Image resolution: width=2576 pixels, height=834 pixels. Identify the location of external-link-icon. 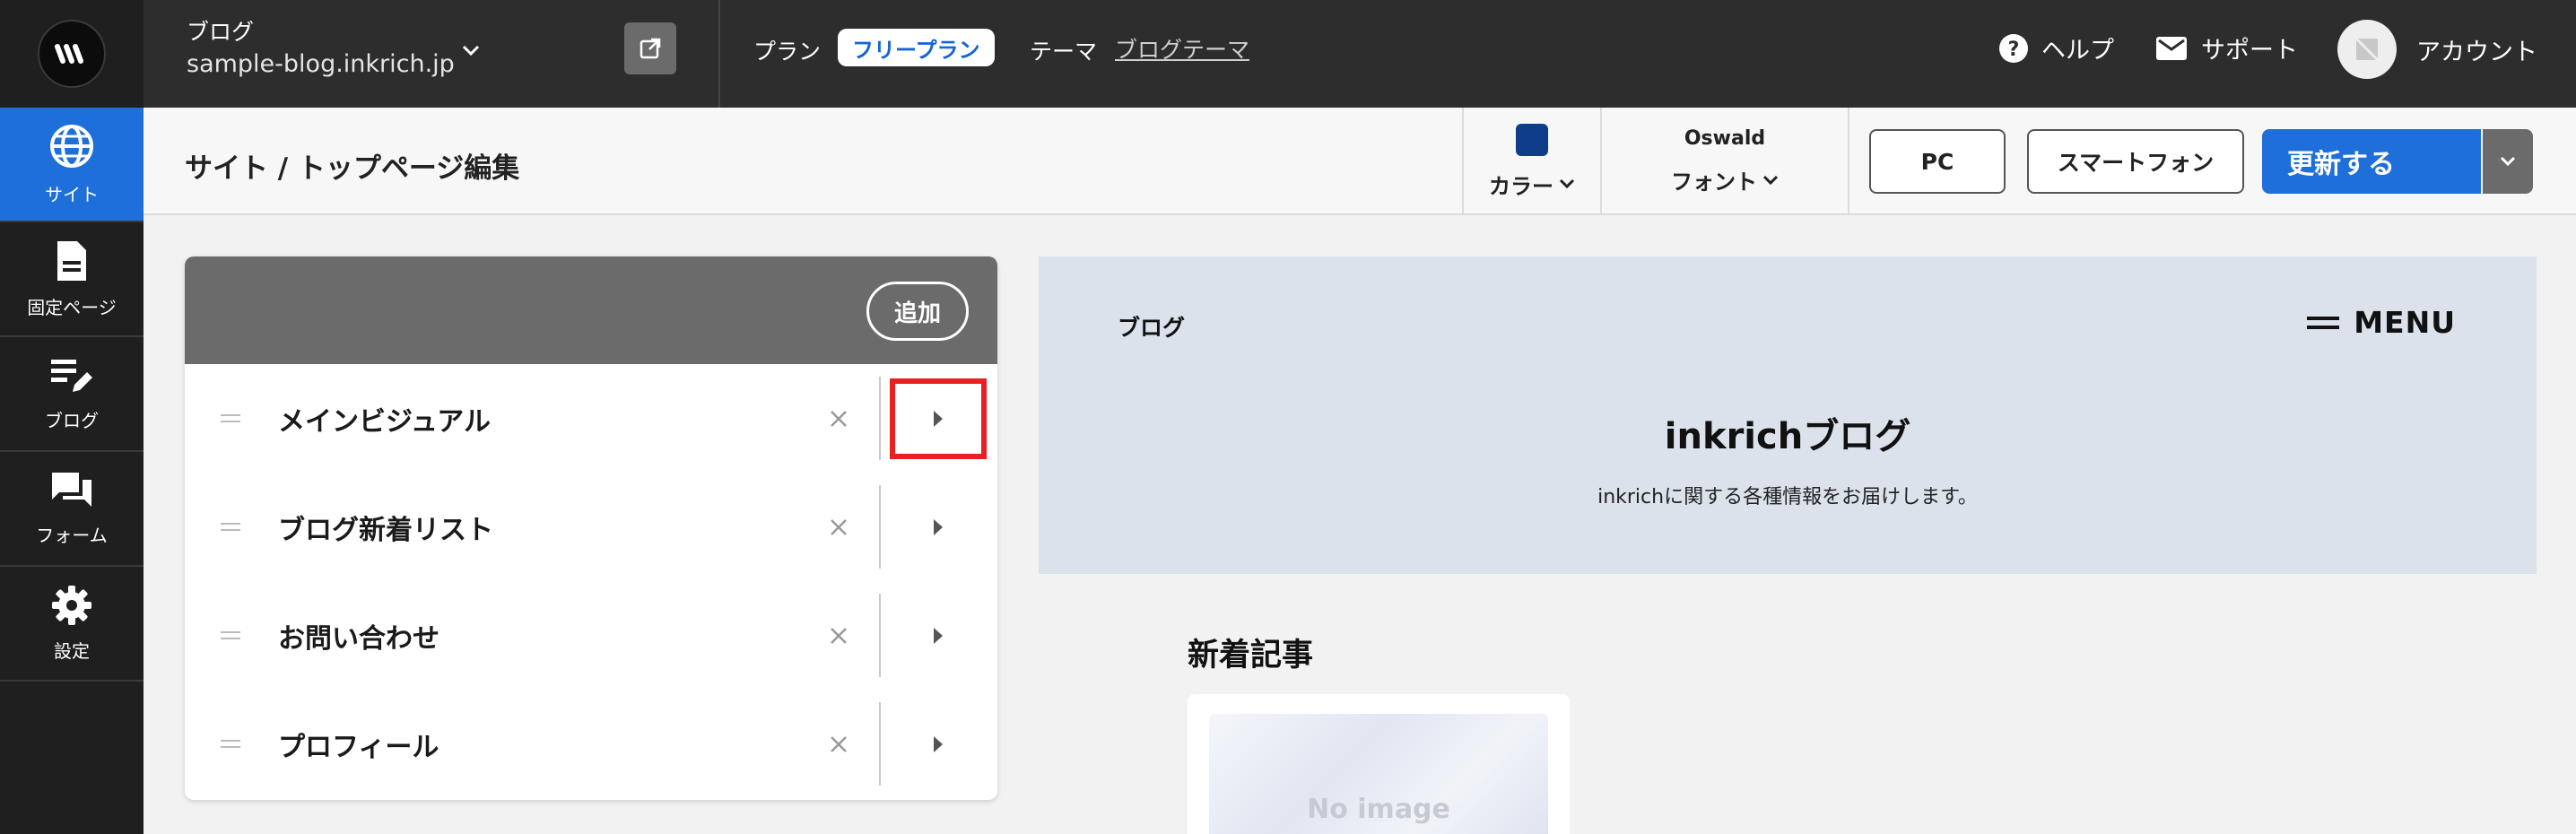
(650, 48).